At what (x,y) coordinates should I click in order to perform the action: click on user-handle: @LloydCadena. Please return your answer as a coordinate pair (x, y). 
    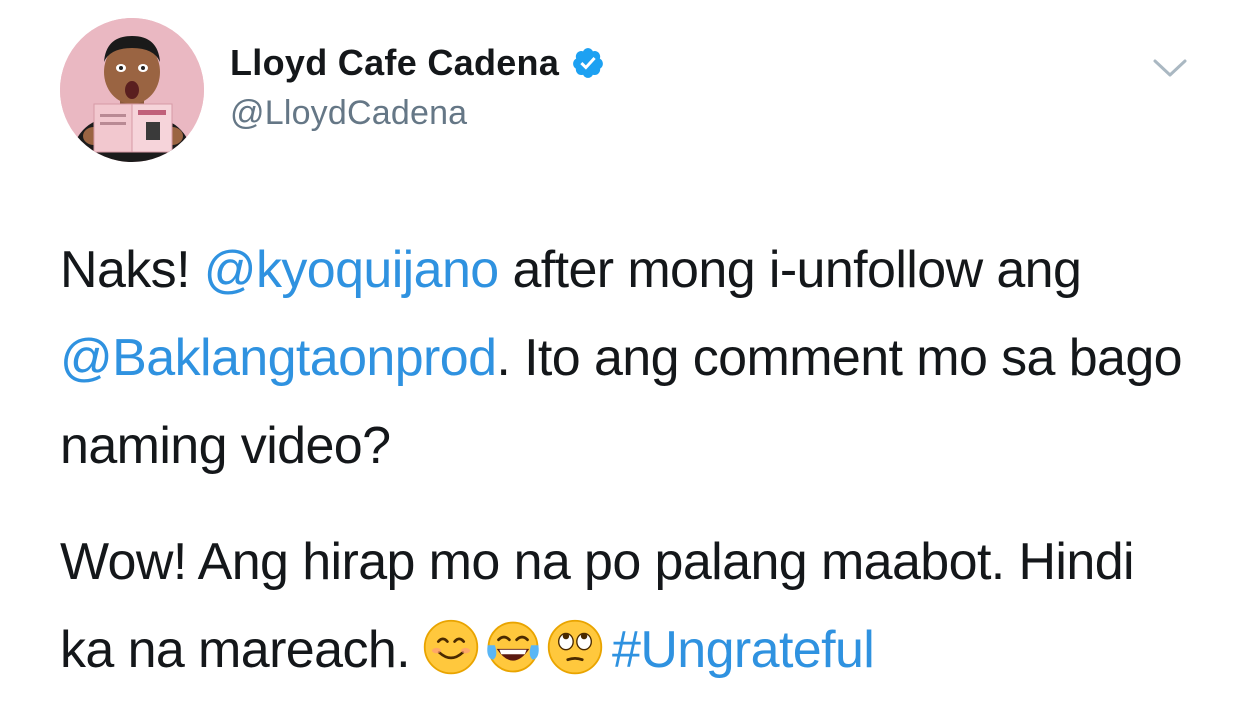
    Looking at the image, I should click on (417, 113).